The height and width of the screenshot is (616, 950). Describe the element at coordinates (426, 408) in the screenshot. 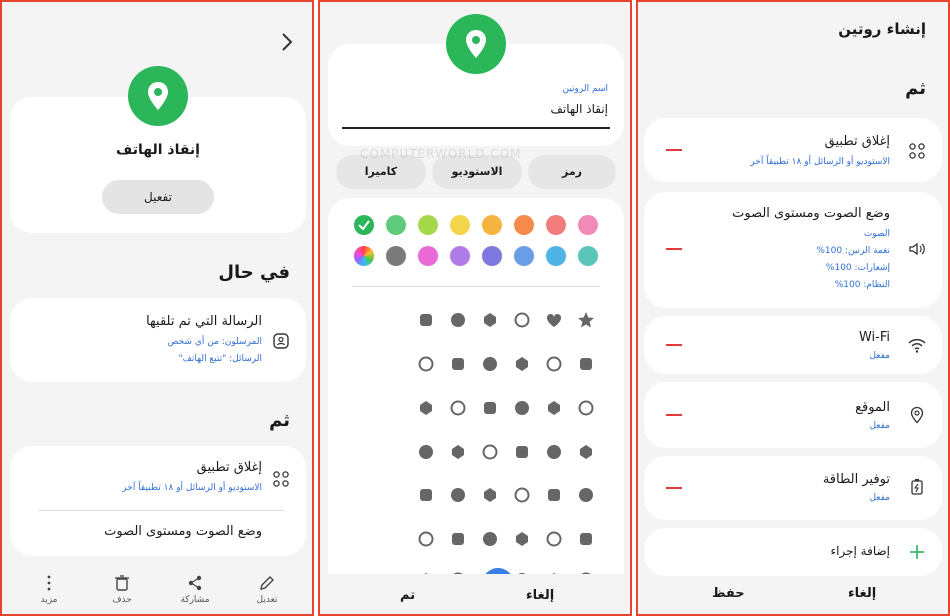

I see `chat-icon` at that location.